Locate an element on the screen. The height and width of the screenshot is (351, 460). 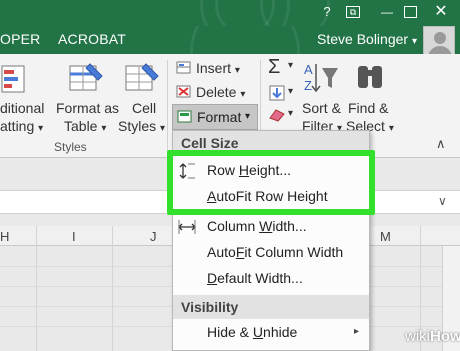
clear-caret-icon: ▾ is located at coordinates (290, 113).